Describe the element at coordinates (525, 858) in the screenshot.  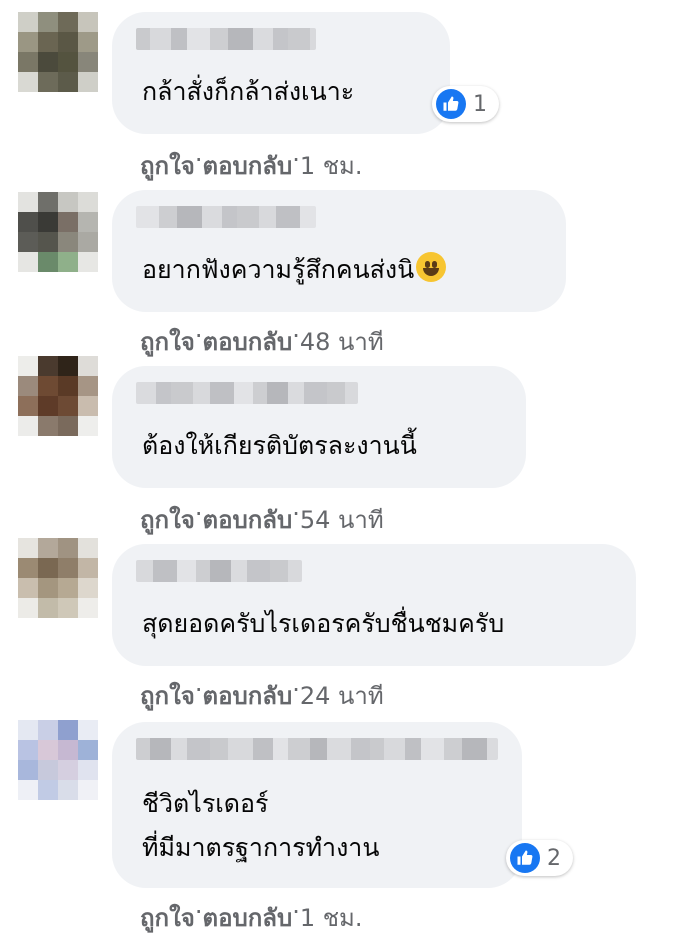
I see `like-reaction-icon` at that location.